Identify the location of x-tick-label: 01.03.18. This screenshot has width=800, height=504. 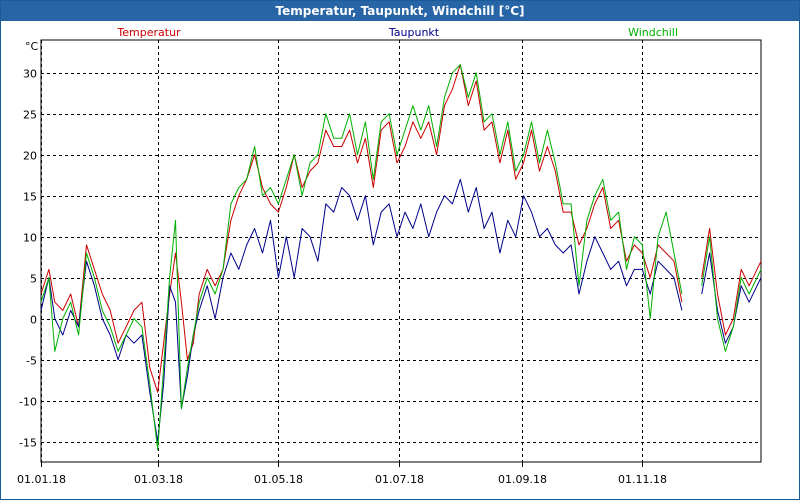
(158, 479).